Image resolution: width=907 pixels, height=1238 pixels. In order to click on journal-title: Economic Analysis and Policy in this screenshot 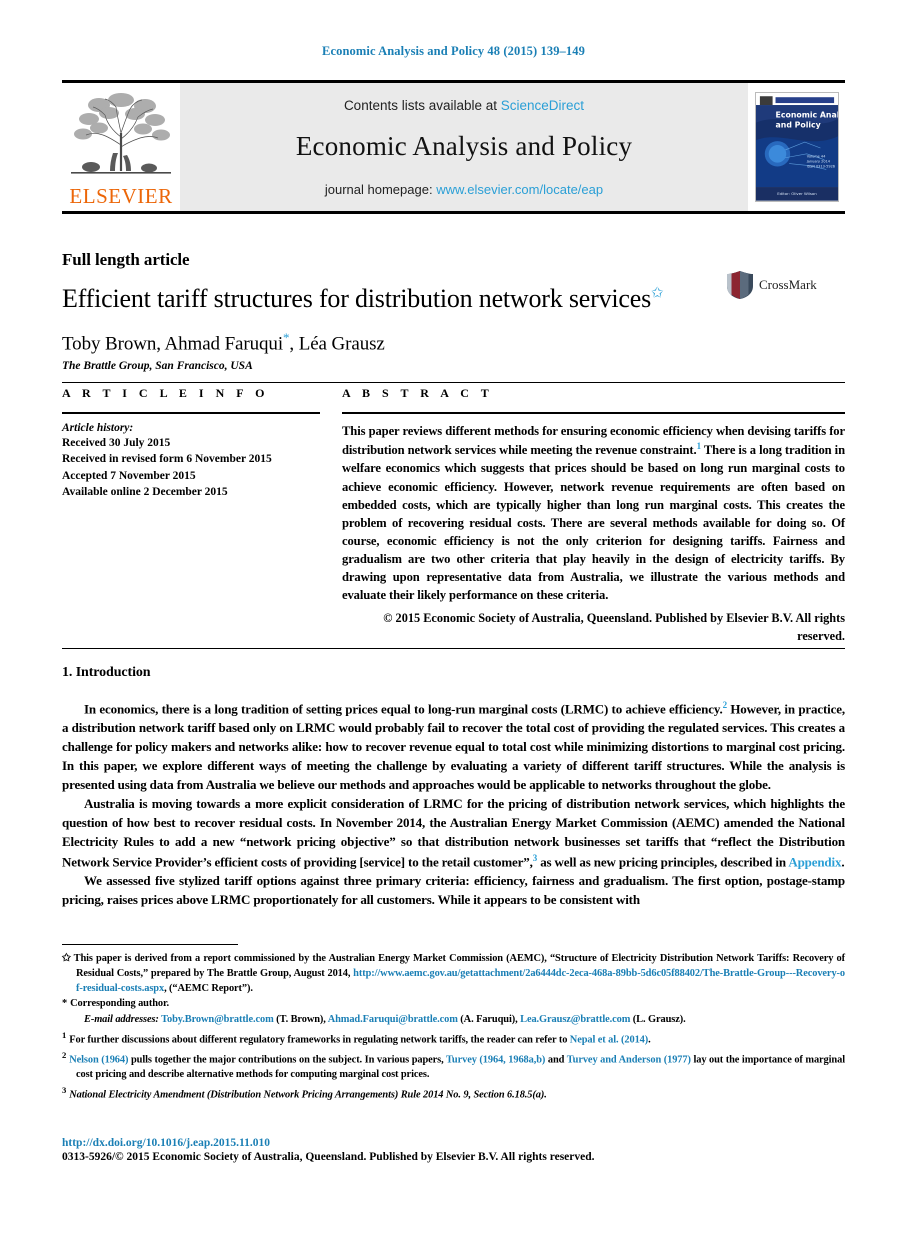, I will do `click(464, 145)`.